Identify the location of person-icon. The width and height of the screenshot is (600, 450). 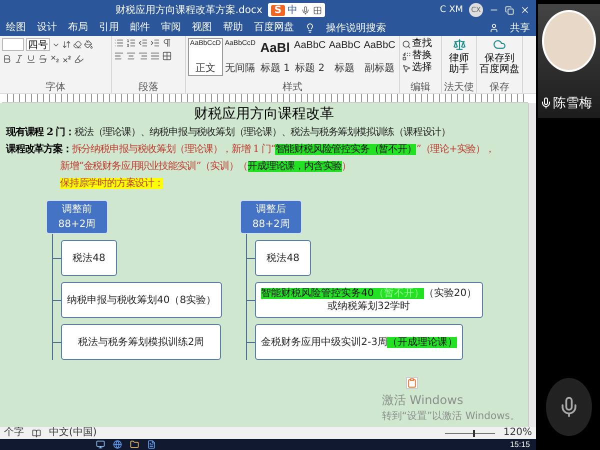
(494, 28).